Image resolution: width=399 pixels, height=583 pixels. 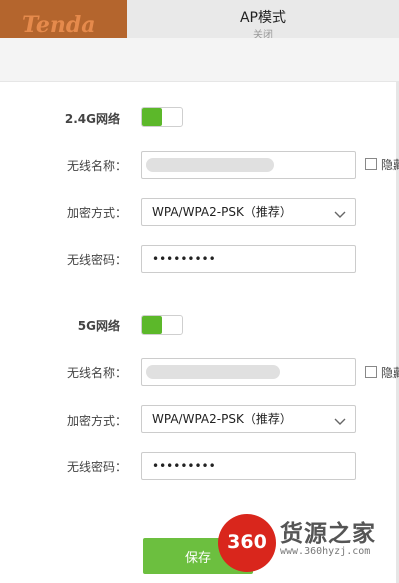 I want to click on password-24g-input: •••••••••, so click(x=248, y=259).